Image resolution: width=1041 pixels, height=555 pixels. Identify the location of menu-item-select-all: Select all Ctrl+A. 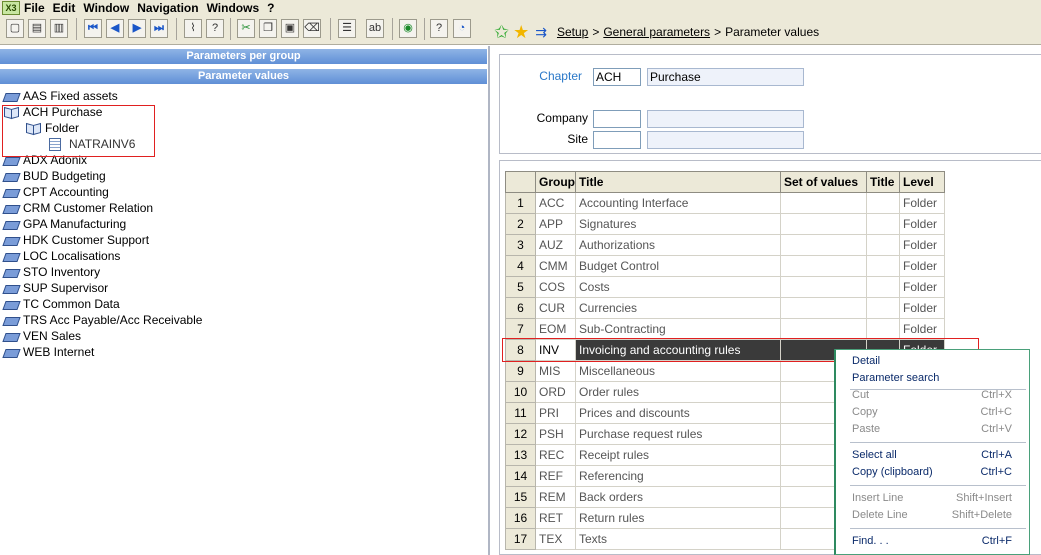
(932, 454).